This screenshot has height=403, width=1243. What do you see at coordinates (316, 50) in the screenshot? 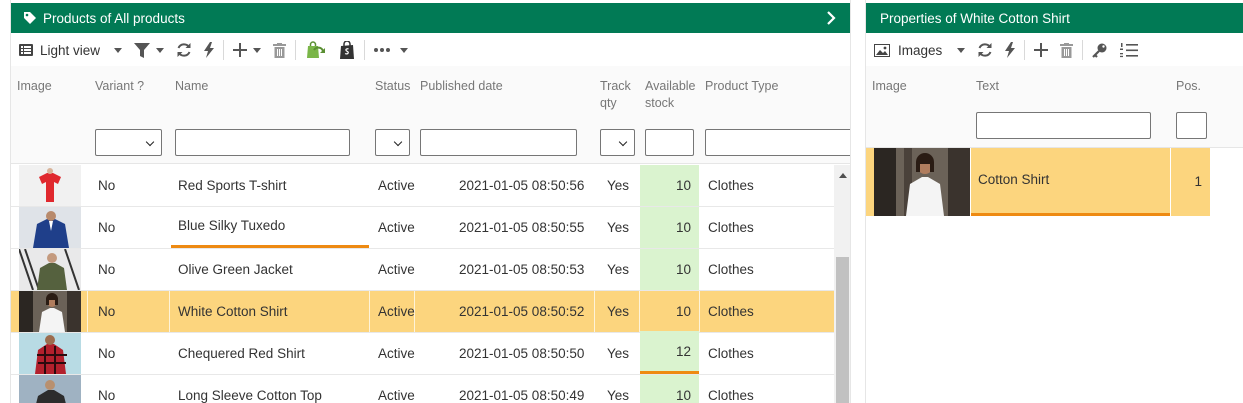
I see `shopify-sync-button` at bounding box center [316, 50].